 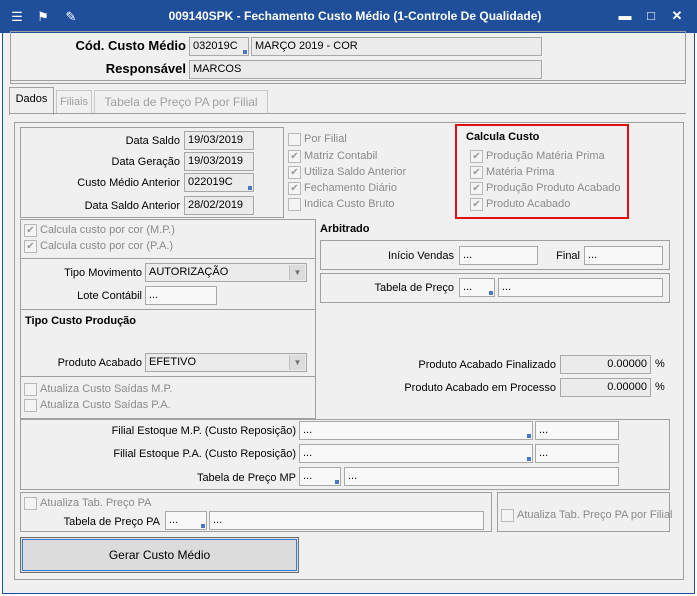 I want to click on tabela-preco-pa-label: Tabela de Preço PA, so click(x=111, y=522).